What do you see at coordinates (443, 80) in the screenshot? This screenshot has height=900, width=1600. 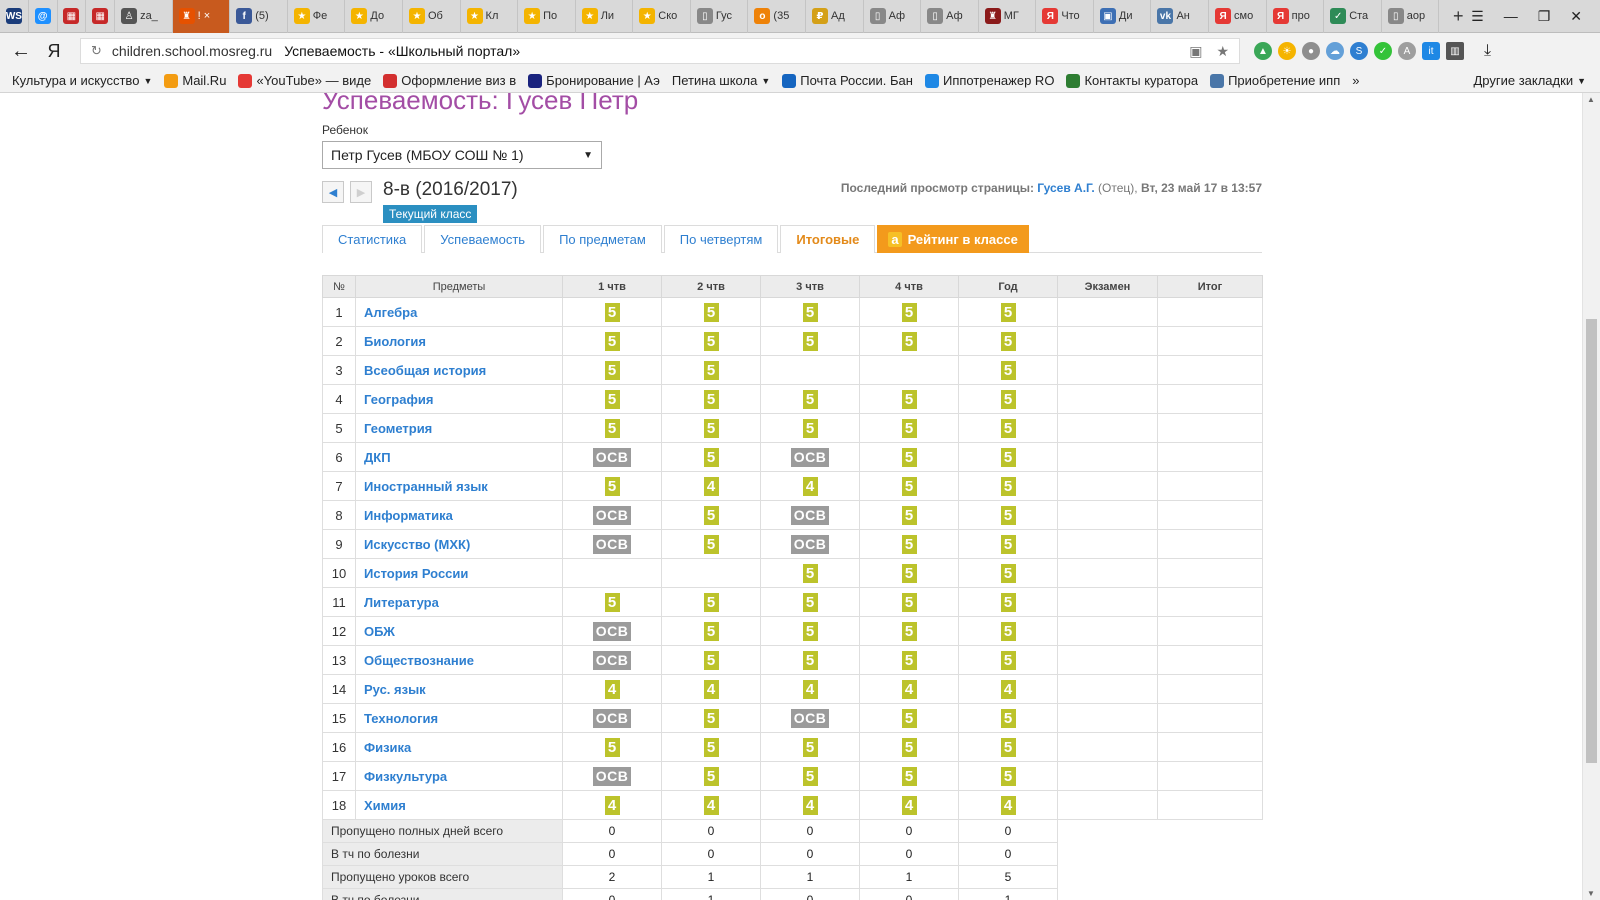 I see `bookmark-item: Оформление виз в` at bounding box center [443, 80].